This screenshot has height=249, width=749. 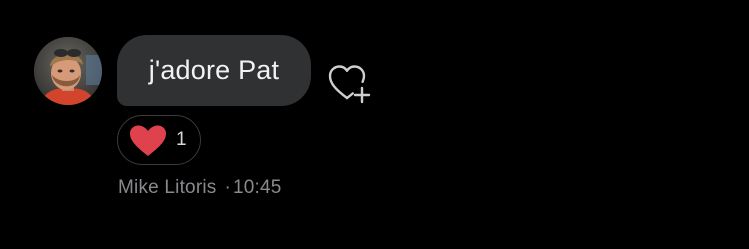 I want to click on heart-plus-icon, so click(x=349, y=84).